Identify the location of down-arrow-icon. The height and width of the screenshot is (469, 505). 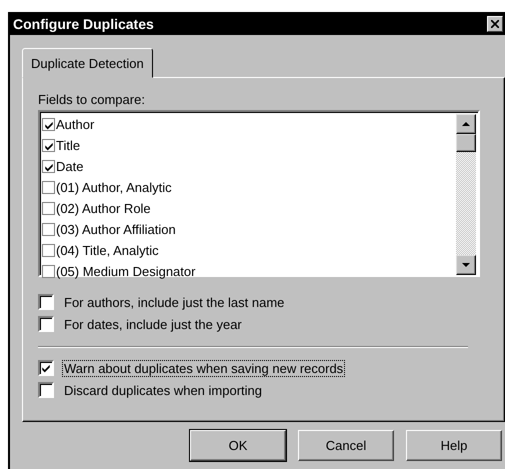
(466, 265).